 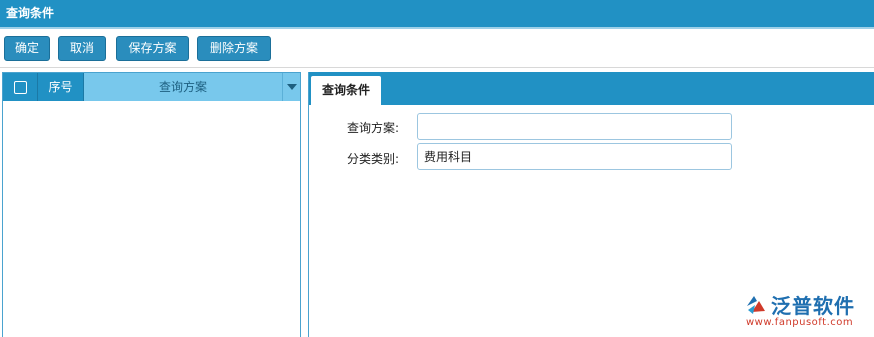 I want to click on logo-url-text: www.fanpusoft.com, so click(x=800, y=322).